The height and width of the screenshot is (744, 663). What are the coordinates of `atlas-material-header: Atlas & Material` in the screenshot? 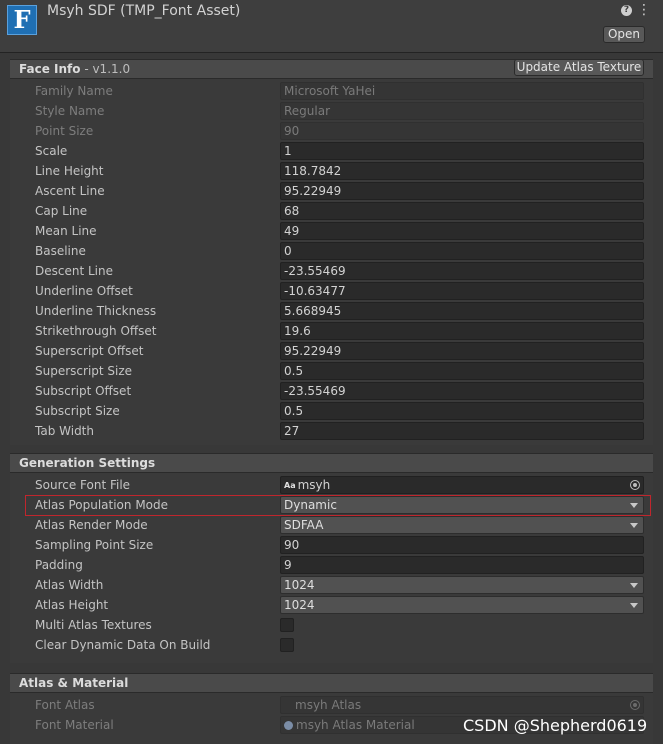 It's located at (331, 683).